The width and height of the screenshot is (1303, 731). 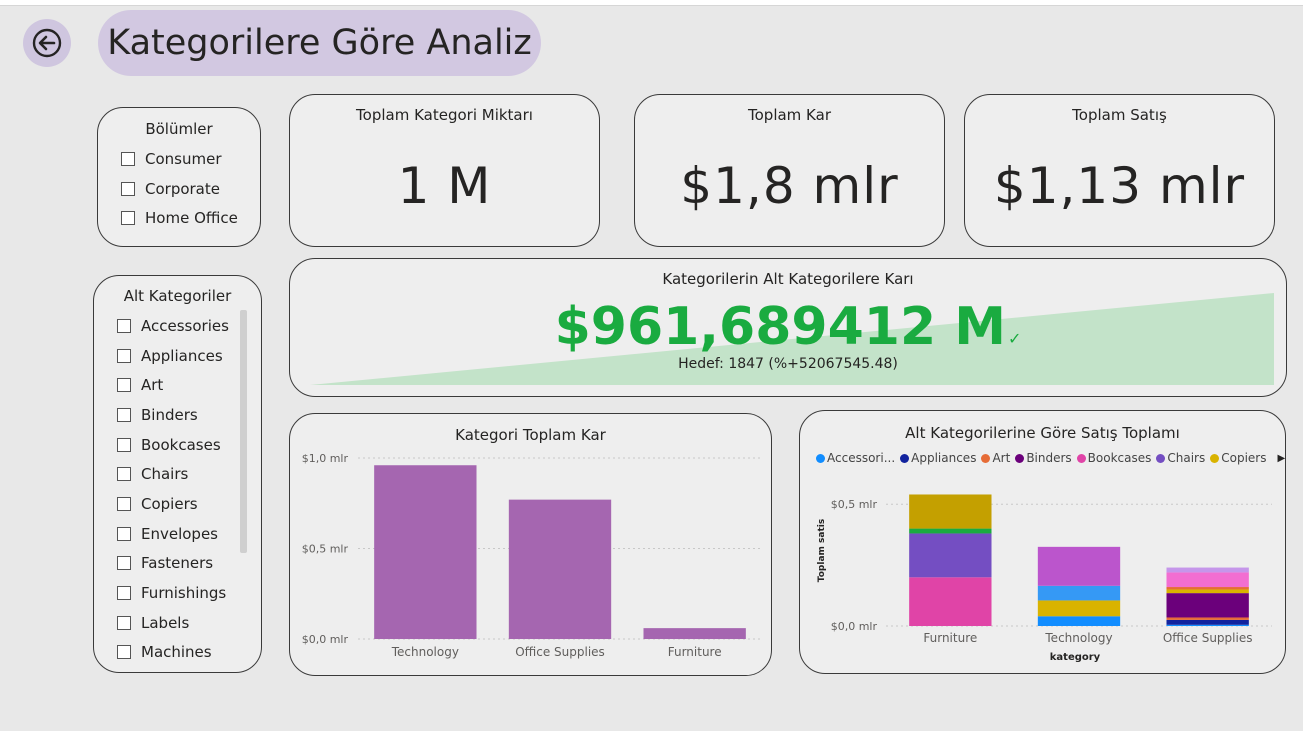 What do you see at coordinates (789, 115) in the screenshot?
I see `kpi-title: Toplam Kar` at bounding box center [789, 115].